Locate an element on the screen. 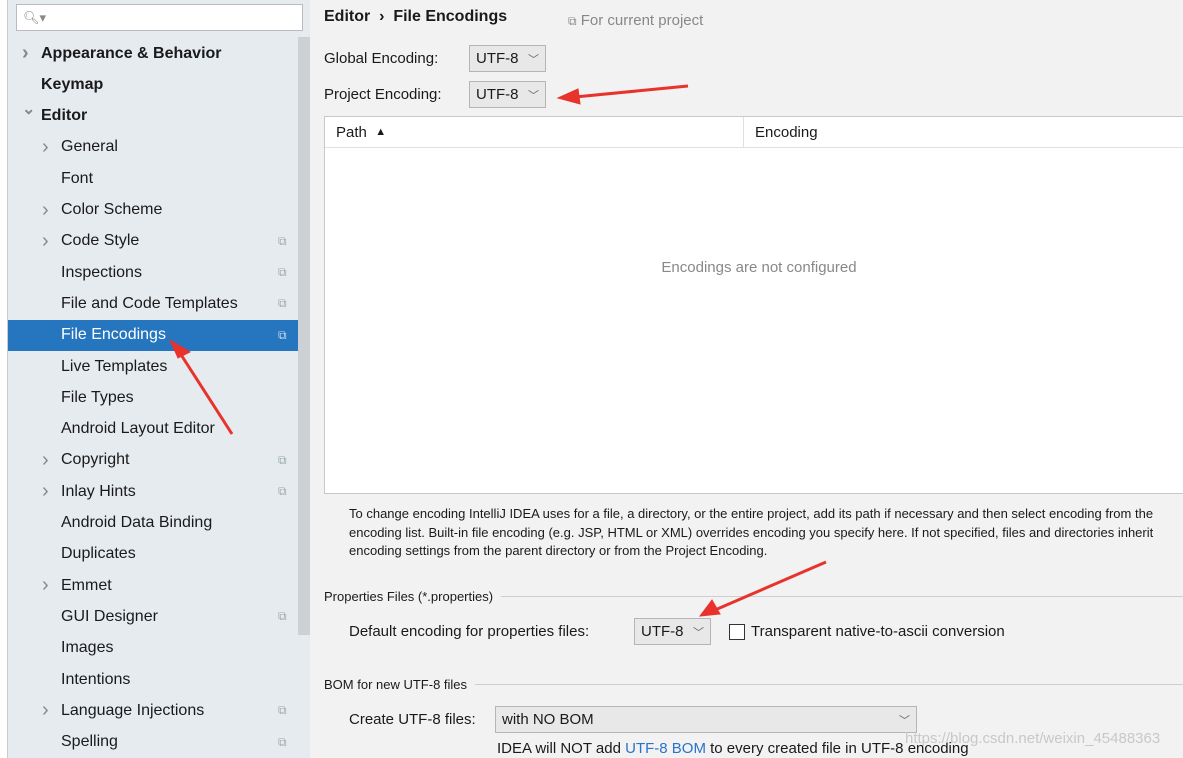 The width and height of the screenshot is (1183, 758). native-to-ascii-label: Transparent native-to-ascii conversion is located at coordinates (878, 631).